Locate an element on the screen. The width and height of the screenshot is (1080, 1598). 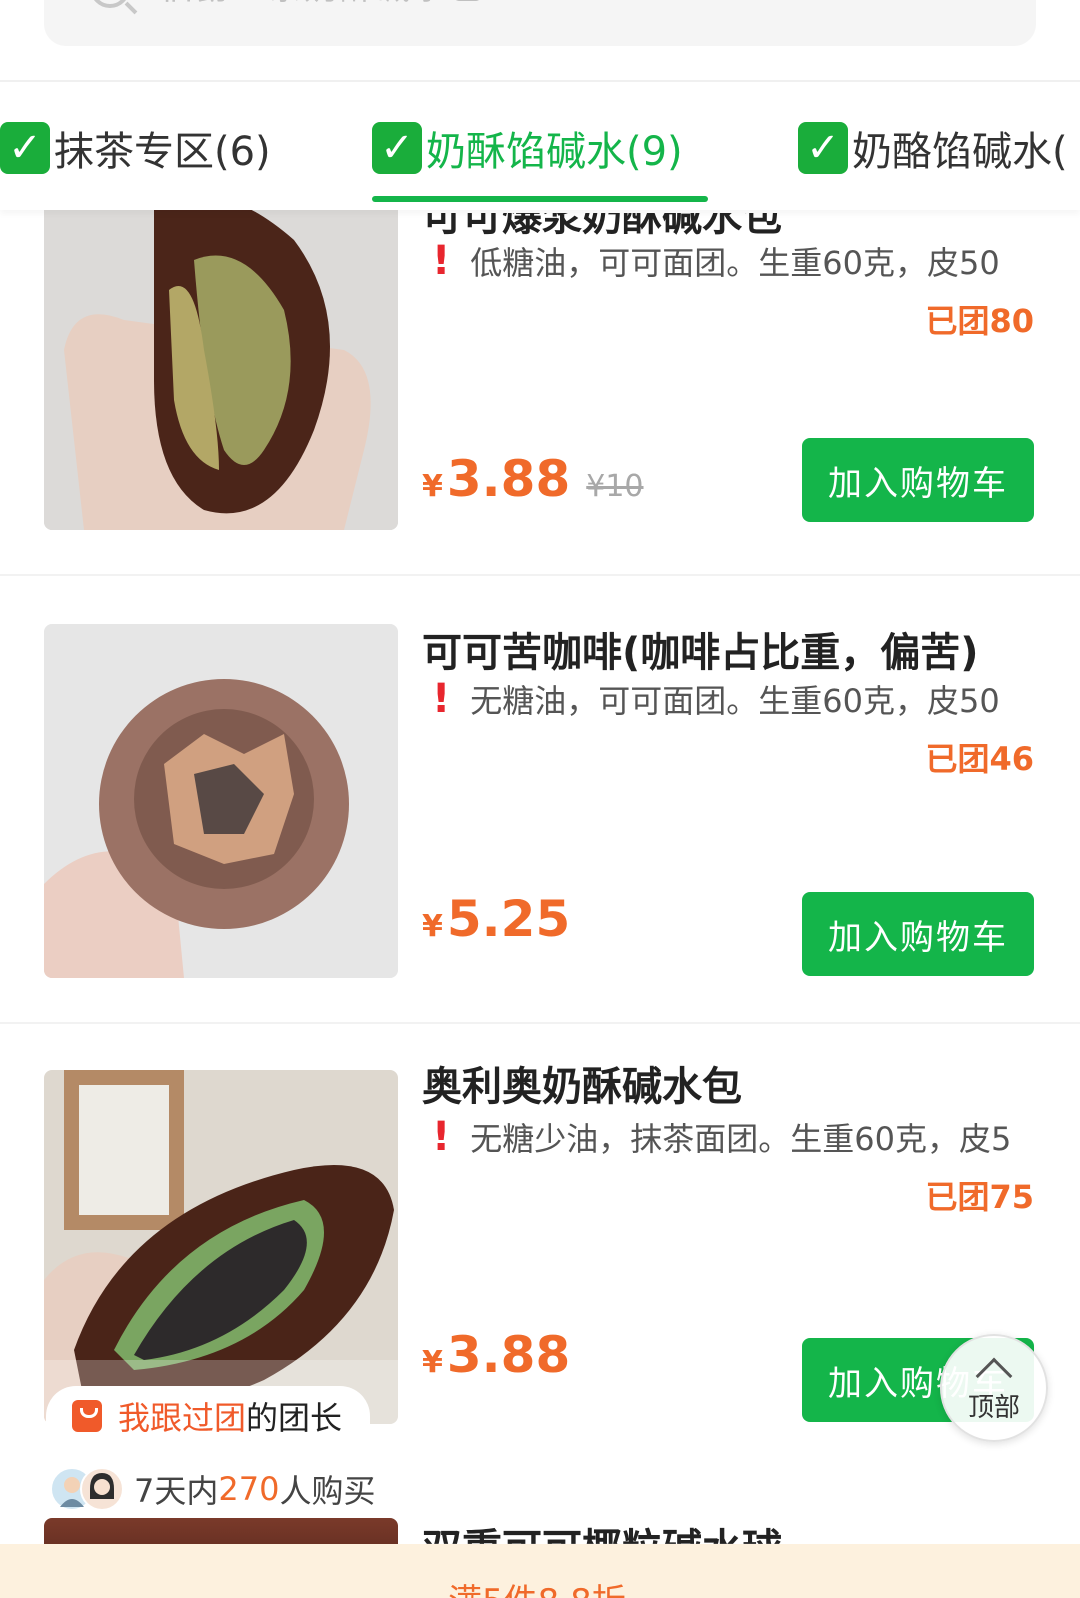
product-desc: ! 无糖油，可可面团。生重60克，皮50 is located at coordinates (711, 699).